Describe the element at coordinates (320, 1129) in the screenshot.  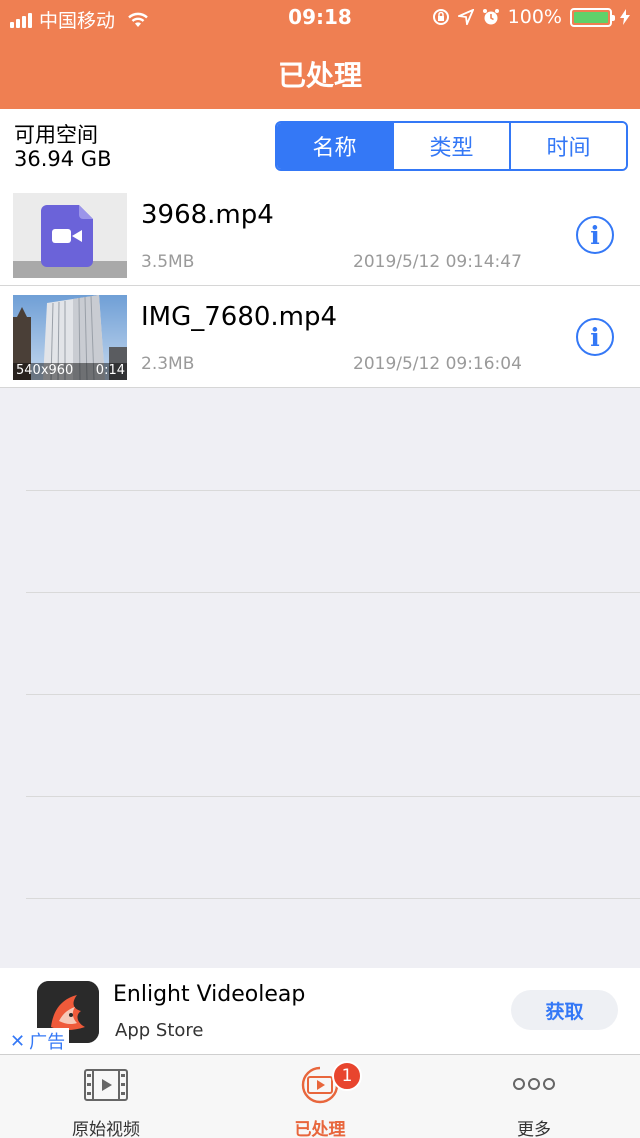
I see `tab-label: 已处理` at that location.